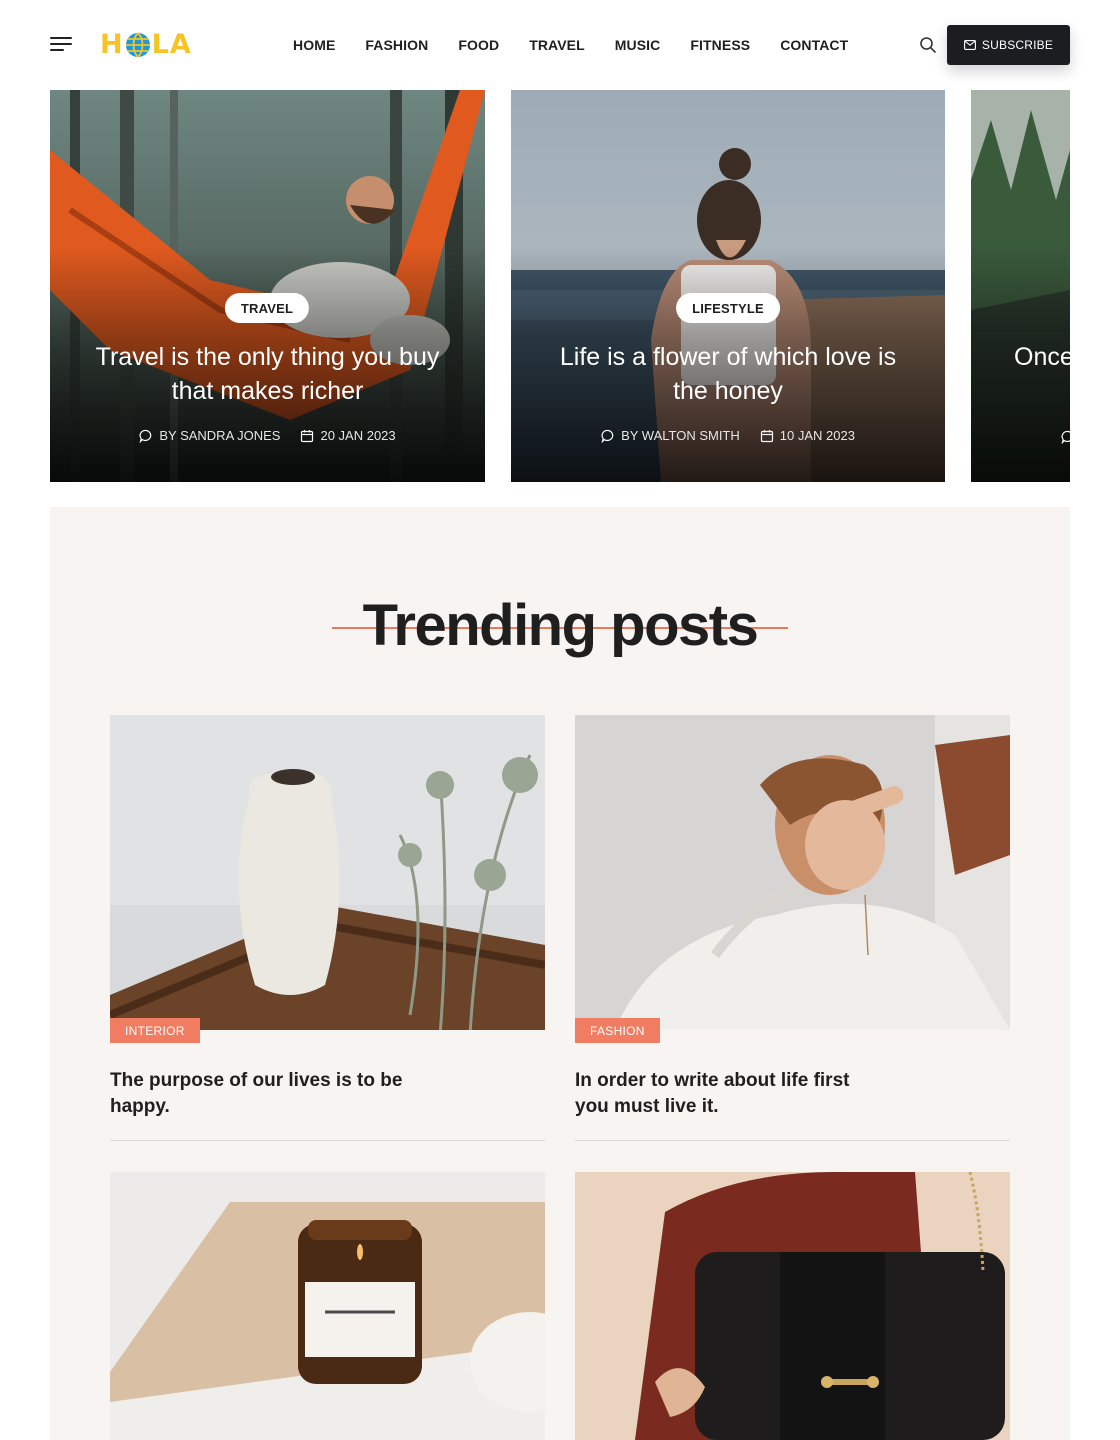  Describe the element at coordinates (219, 435) in the screenshot. I see `card-author: BY SANDRA JONES` at that location.